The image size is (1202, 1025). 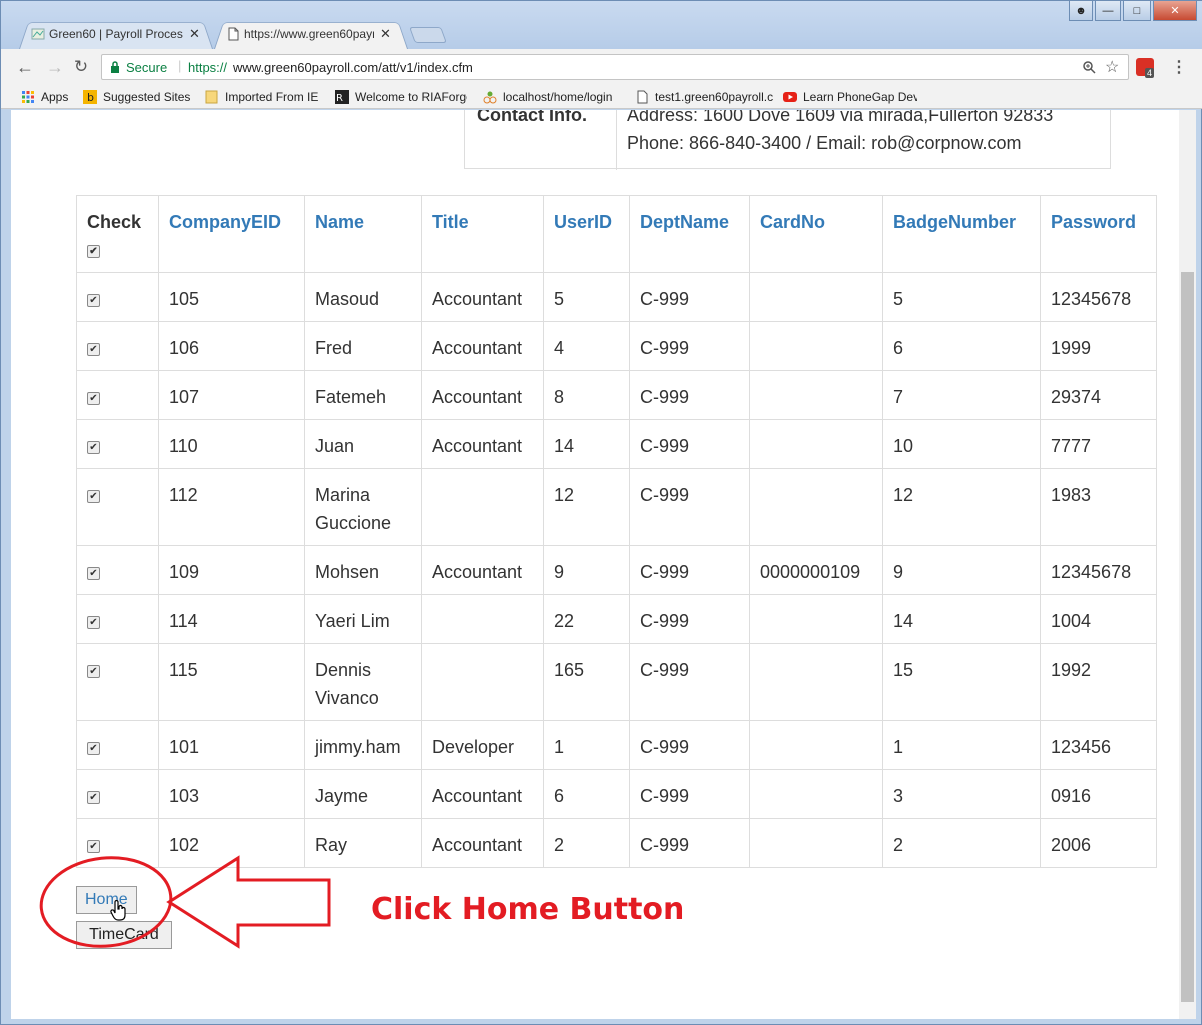 What do you see at coordinates (90, 97) in the screenshot?
I see `bing-icon: b` at bounding box center [90, 97].